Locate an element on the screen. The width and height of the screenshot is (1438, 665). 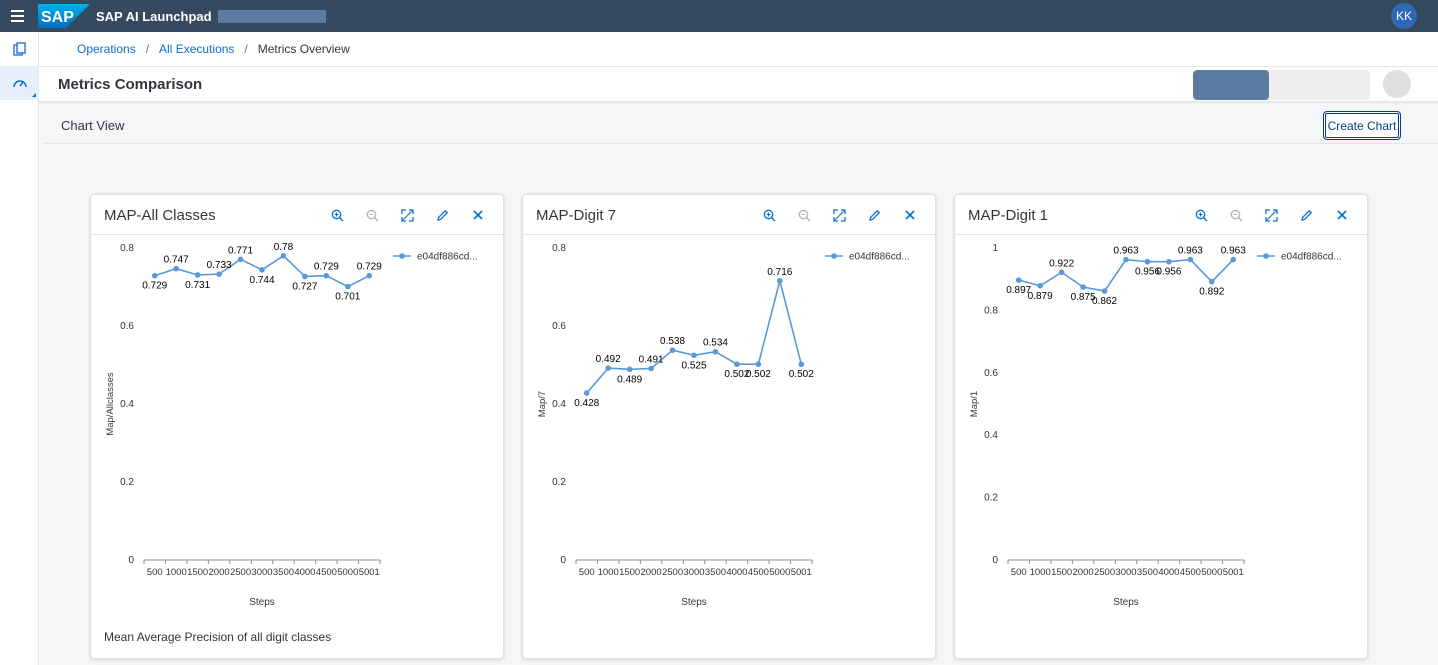
legend-marker is located at coordinates (1266, 256).